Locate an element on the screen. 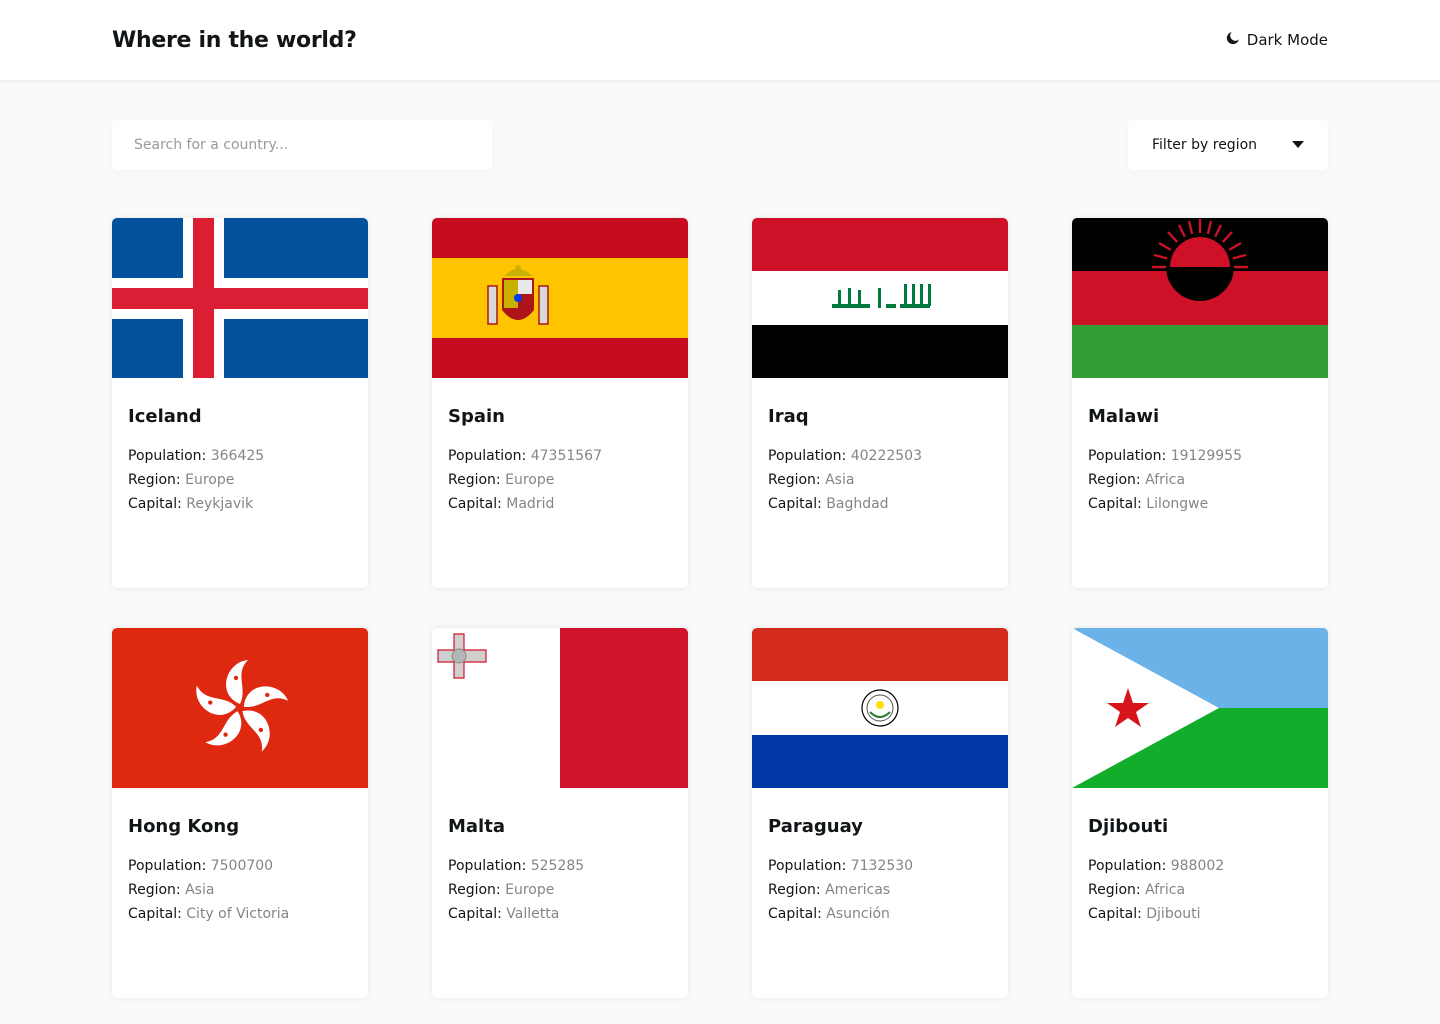 The image size is (1440, 1024). population-value: 7132530 is located at coordinates (882, 866).